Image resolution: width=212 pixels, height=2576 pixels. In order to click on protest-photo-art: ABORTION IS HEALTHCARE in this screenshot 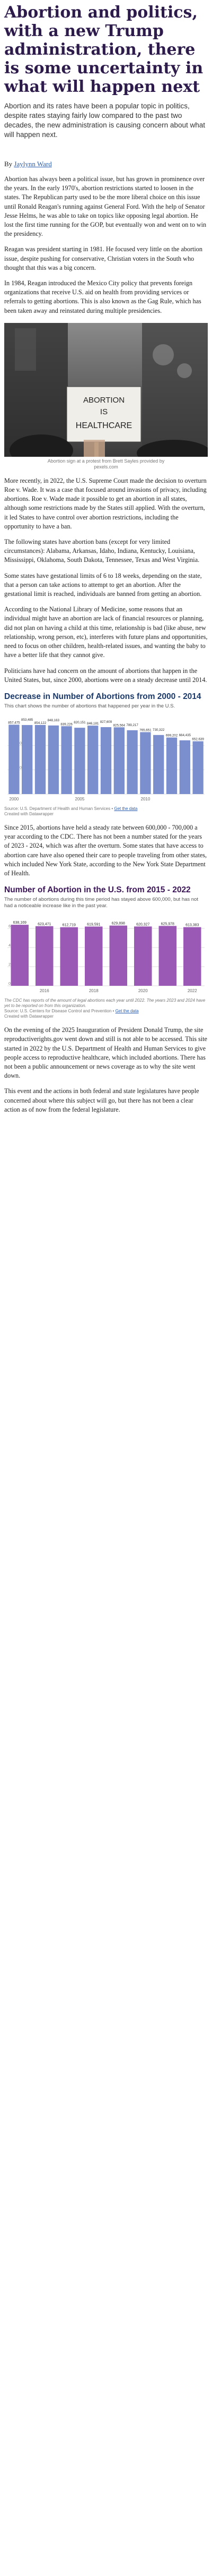, I will do `click(106, 390)`.